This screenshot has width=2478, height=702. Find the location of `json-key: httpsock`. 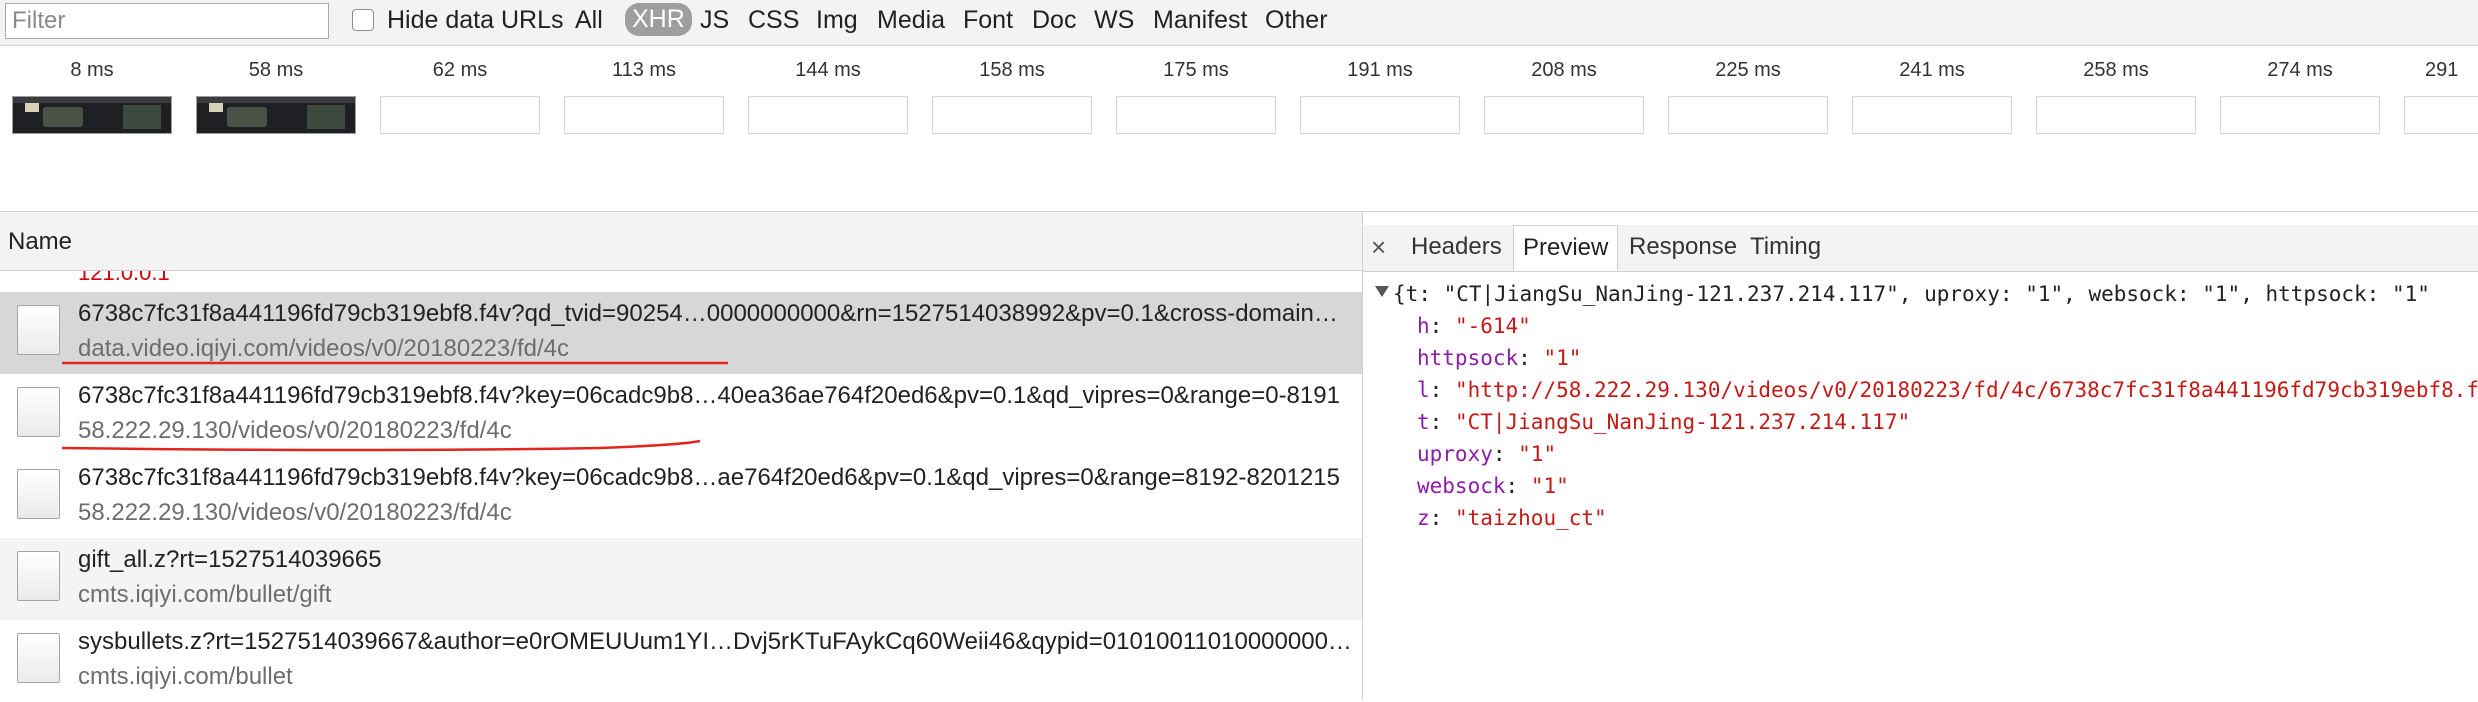

json-key: httpsock is located at coordinates (1468, 358).